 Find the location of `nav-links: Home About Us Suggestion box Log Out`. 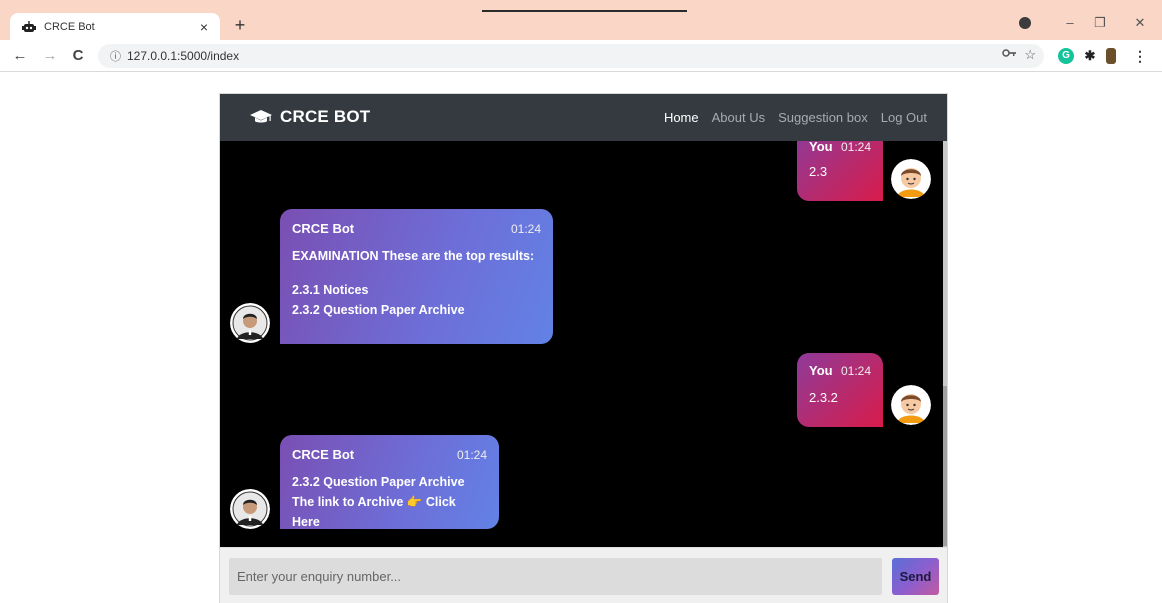

nav-links: Home About Us Suggestion box Log Out is located at coordinates (789, 117).